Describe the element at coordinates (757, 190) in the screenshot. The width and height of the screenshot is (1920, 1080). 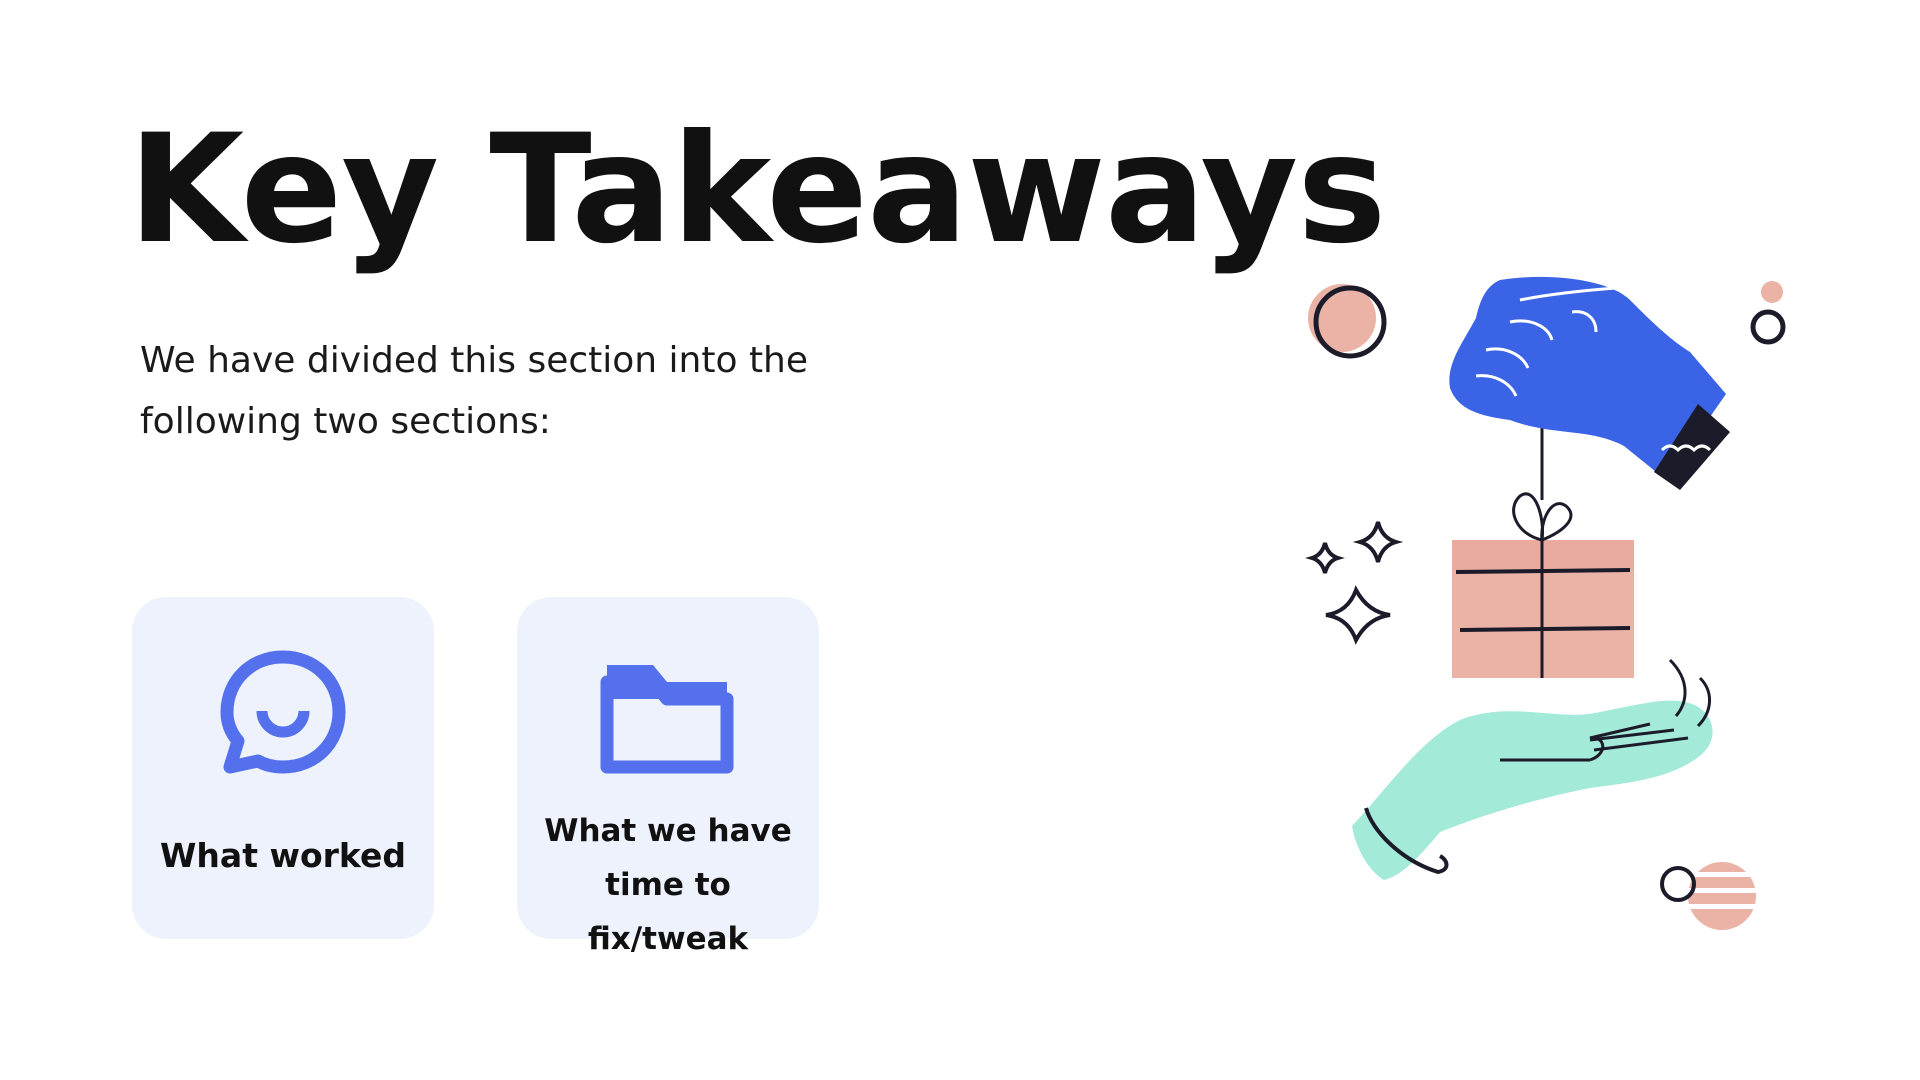
I see `page-title: Key Takeaways` at that location.